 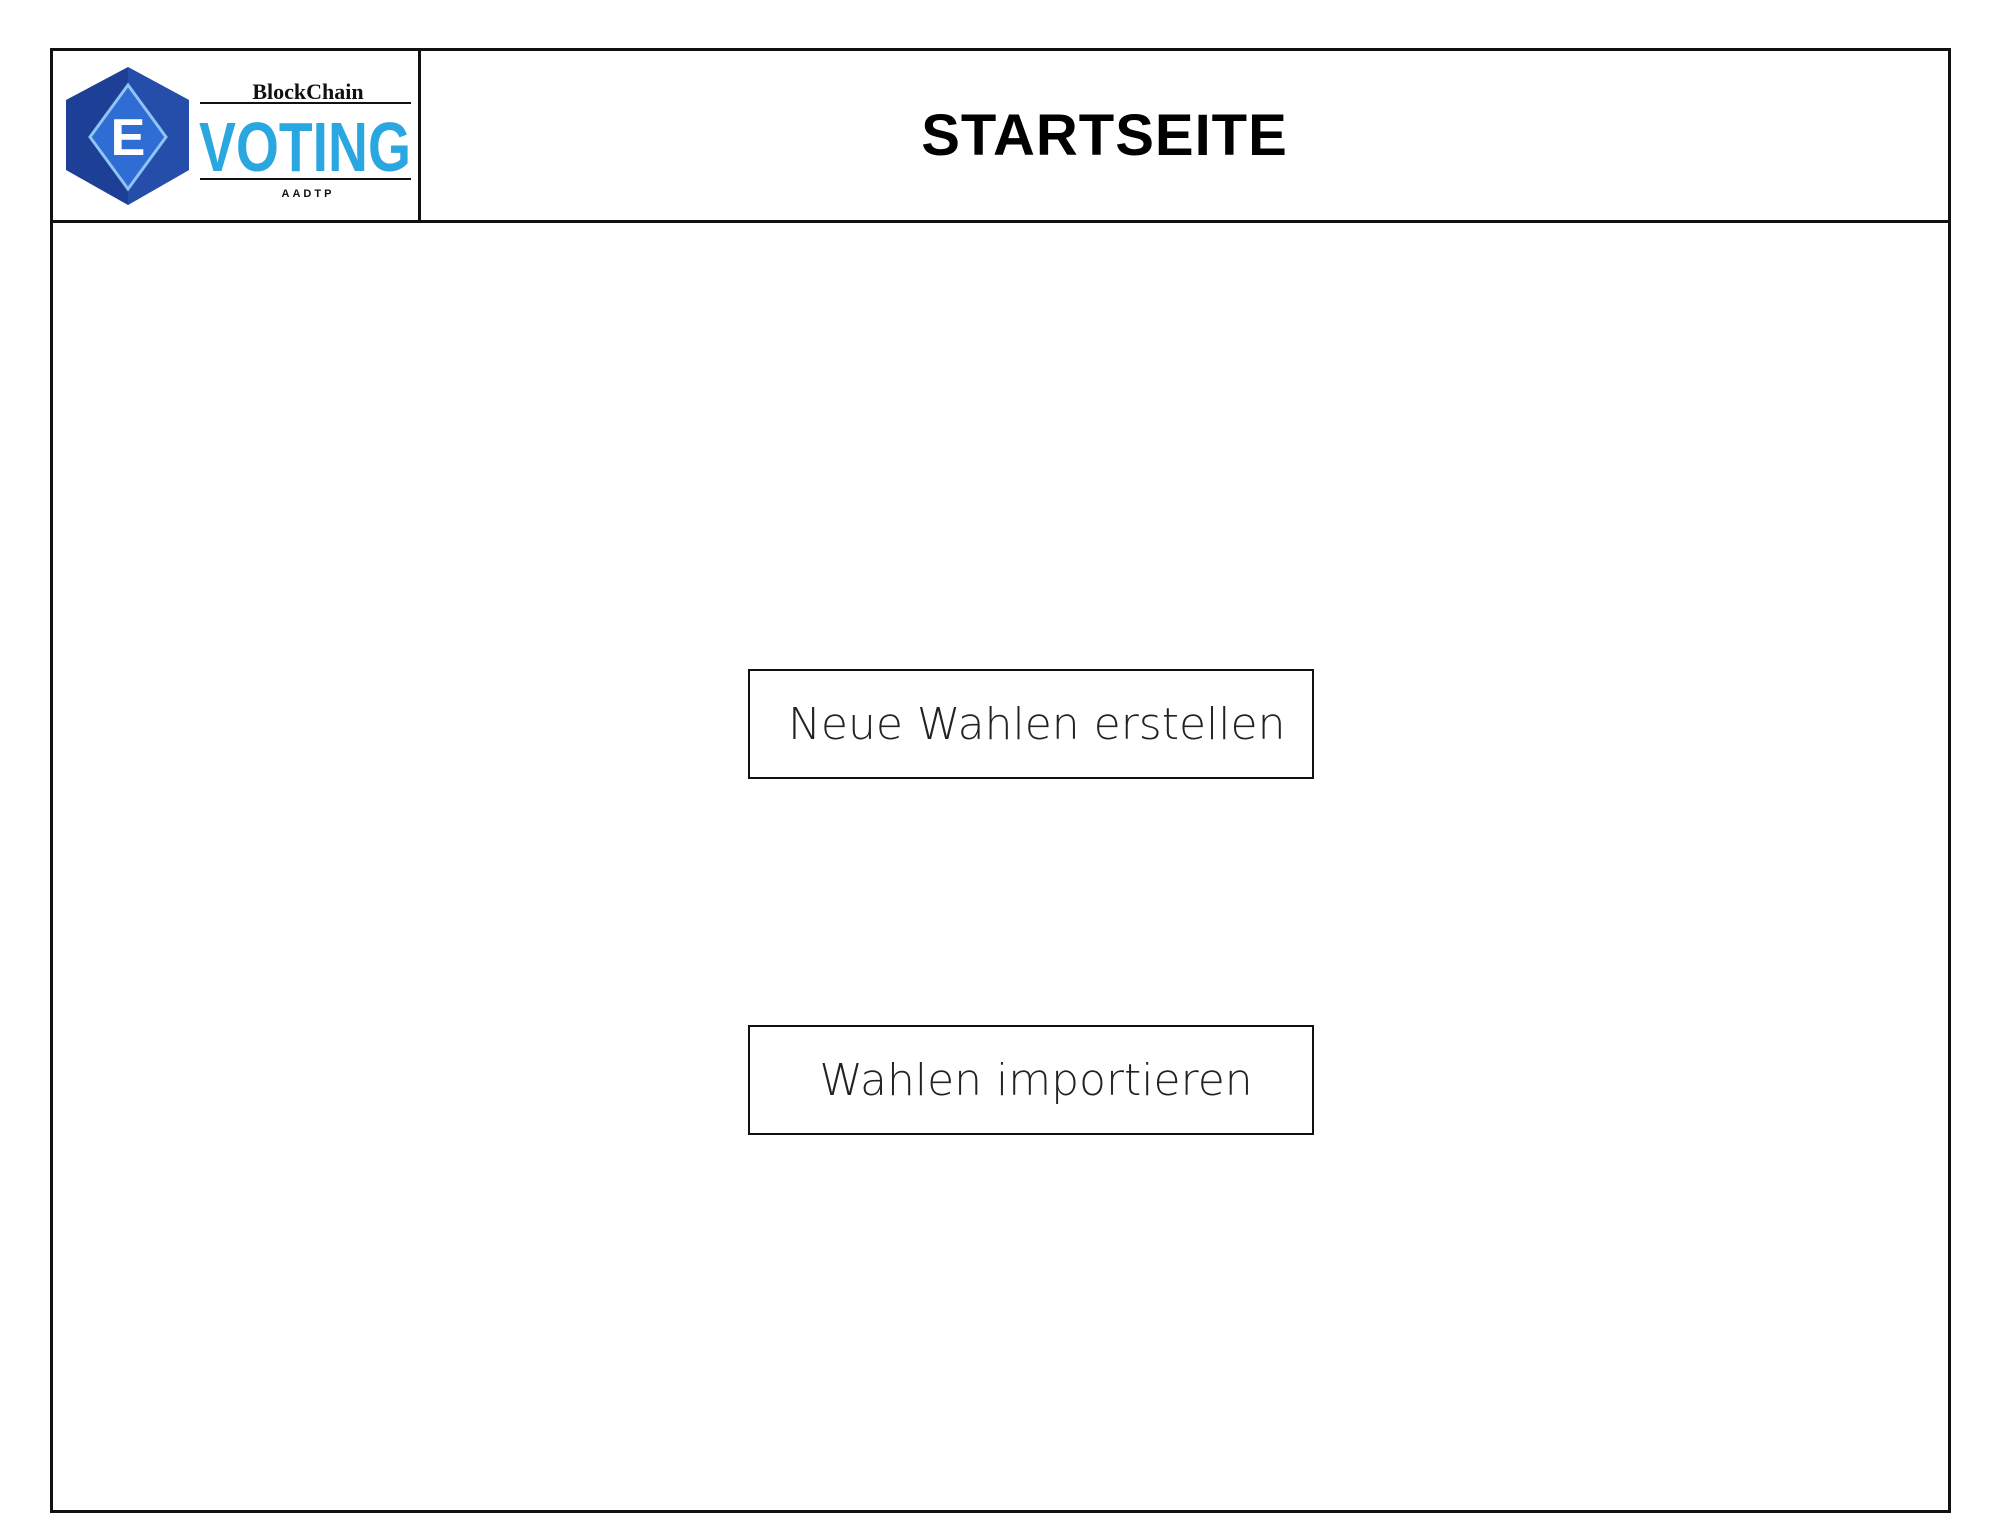 I want to click on evoting-logo: E BlockChain VOTING AADTP, so click(x=238, y=136).